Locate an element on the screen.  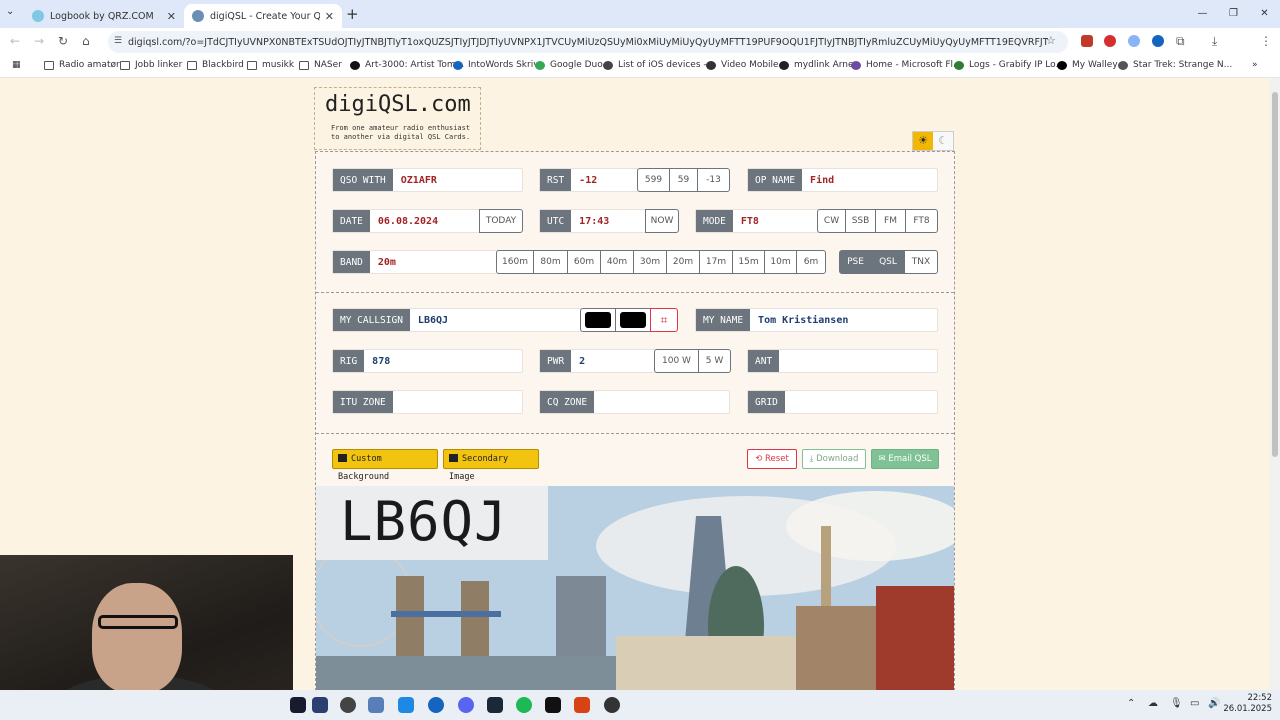
mode-field: MODE FT8 is located at coordinates (757, 221).